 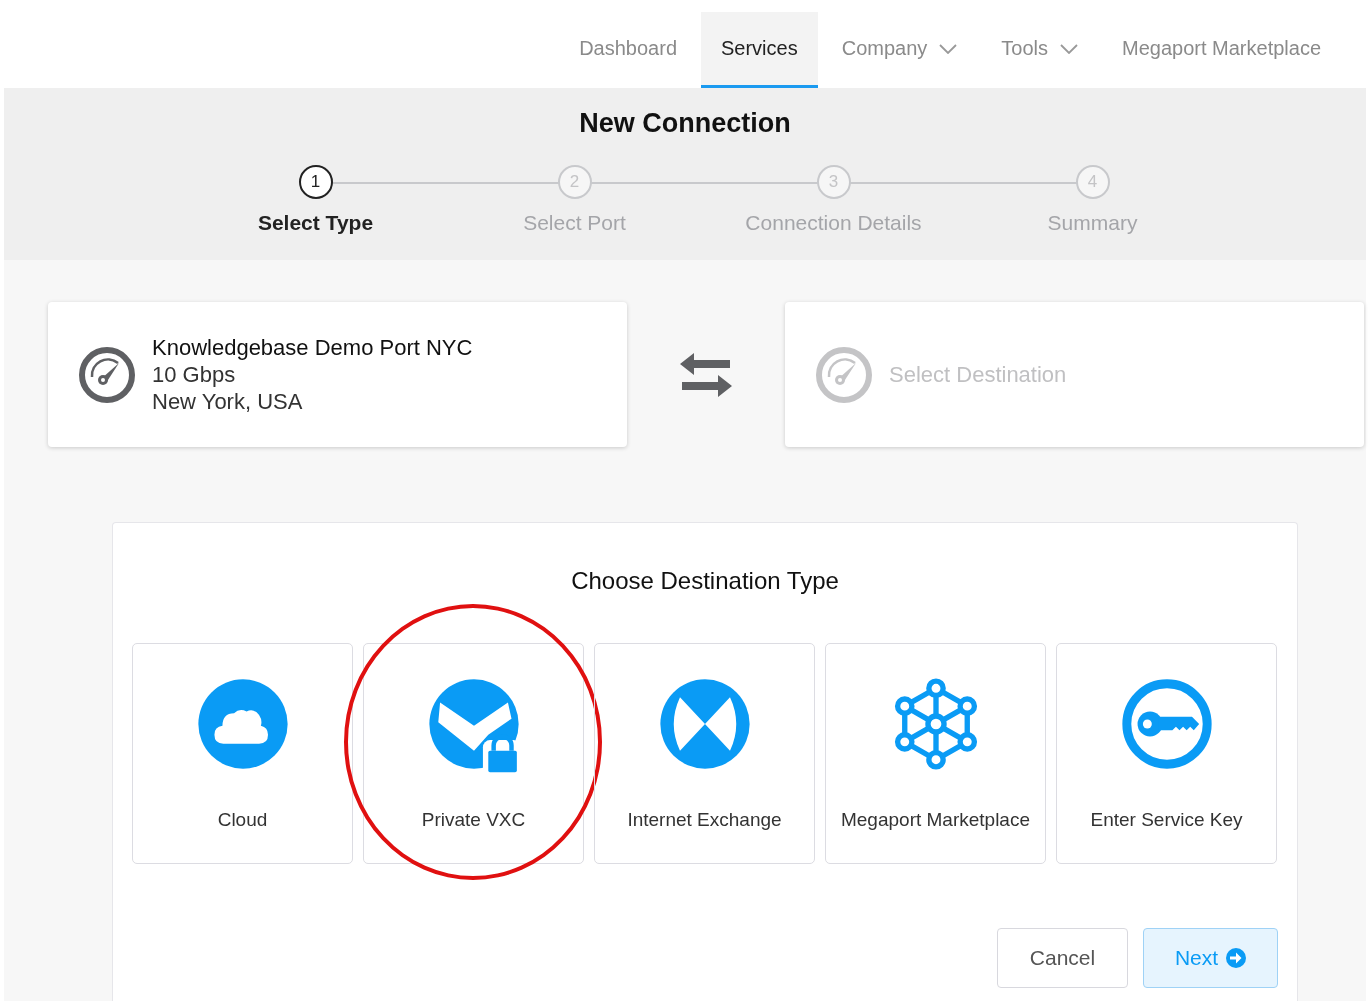 What do you see at coordinates (315, 182) in the screenshot?
I see `step-number: 1` at bounding box center [315, 182].